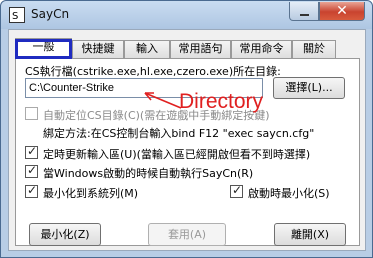  I want to click on svg-text: S, so click(15, 16).